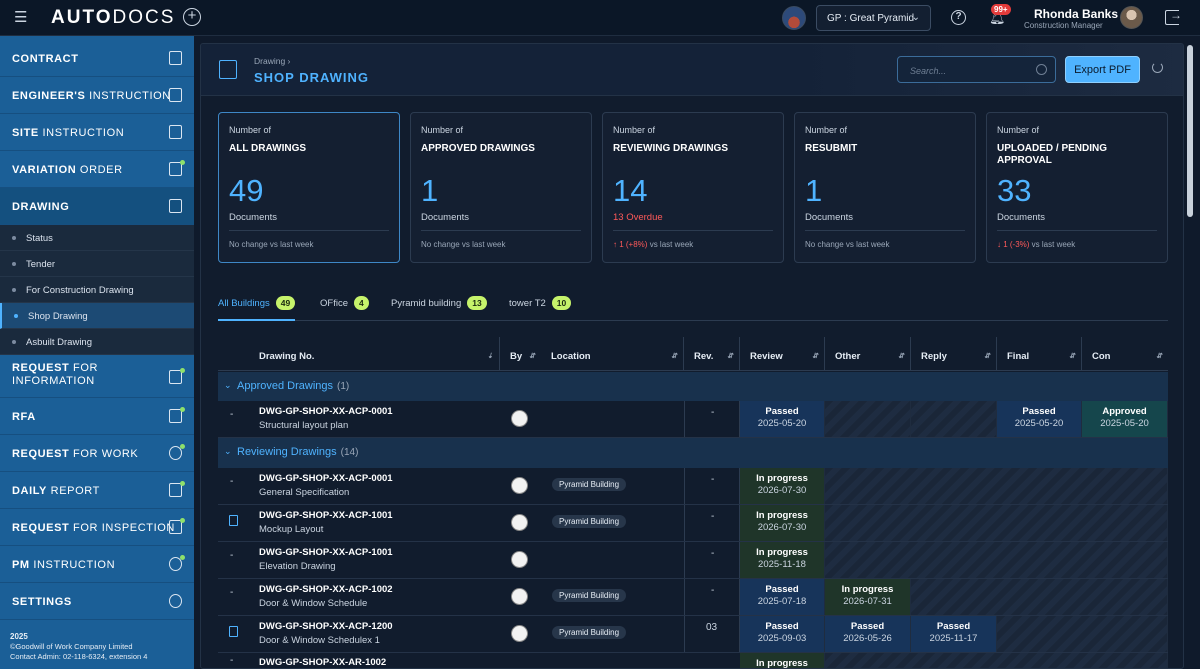 The width and height of the screenshot is (1200, 669). What do you see at coordinates (97, 377) in the screenshot?
I see `sidebar-item-request-for-information: REQUEST FOR INFORMATION` at bounding box center [97, 377].